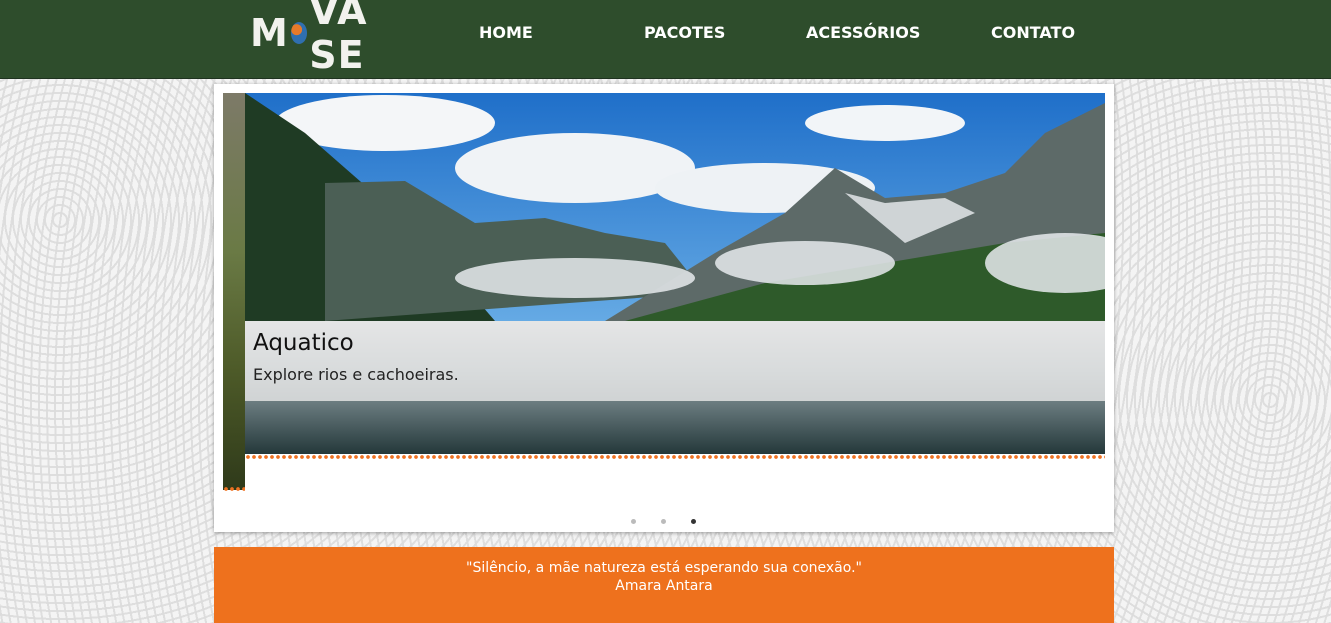  Describe the element at coordinates (234, 489) in the screenshot. I see `previous-slide-dotted-border` at that location.